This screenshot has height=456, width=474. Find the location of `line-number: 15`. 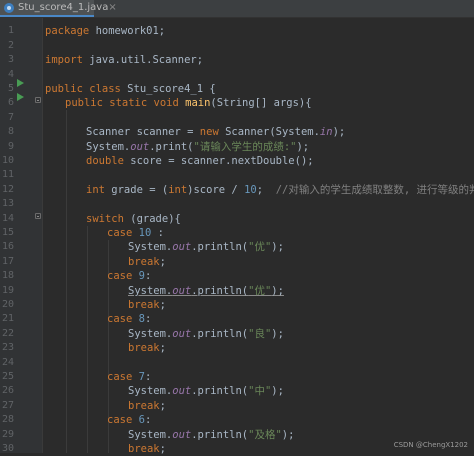

line-number: 15 is located at coordinates (7, 232).